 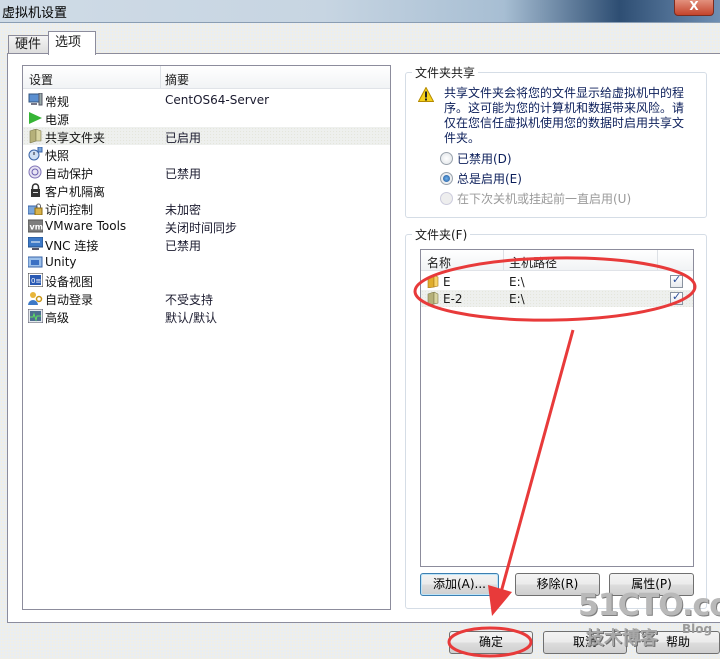 I want to click on settings-row: 0≡ 设备视图, so click(x=206, y=280).